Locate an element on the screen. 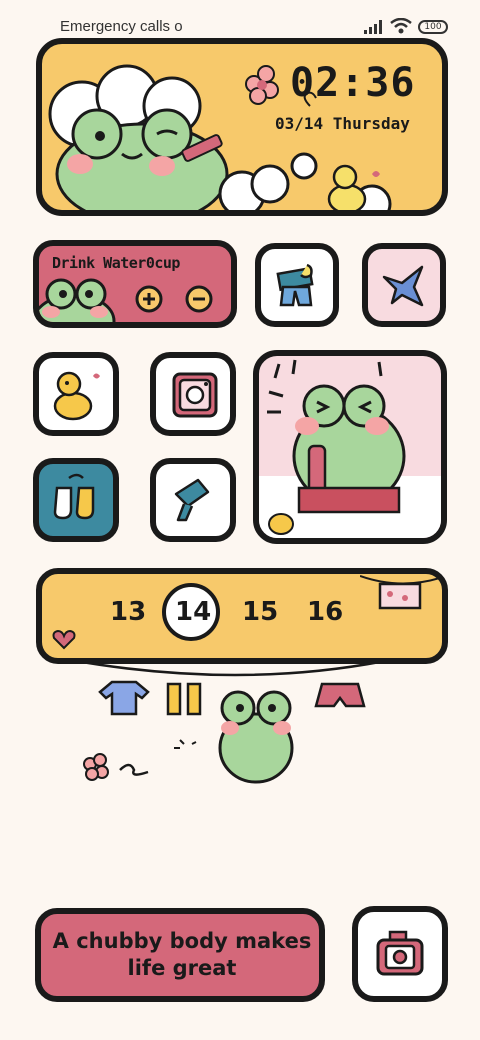 This screenshot has width=480, height=1040. minus-icon is located at coordinates (199, 299).